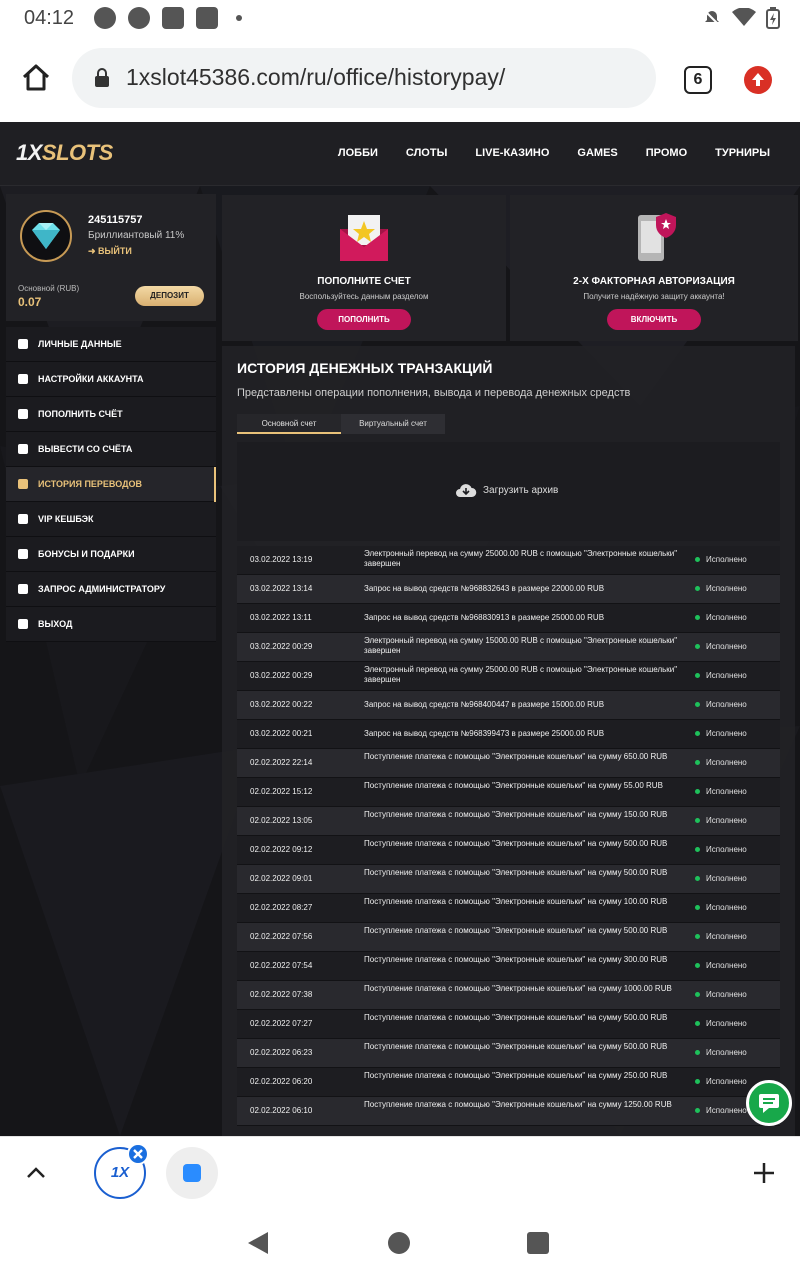 The width and height of the screenshot is (800, 1280). I want to click on transaction-date: 02.02.2022 07:54, so click(281, 965).